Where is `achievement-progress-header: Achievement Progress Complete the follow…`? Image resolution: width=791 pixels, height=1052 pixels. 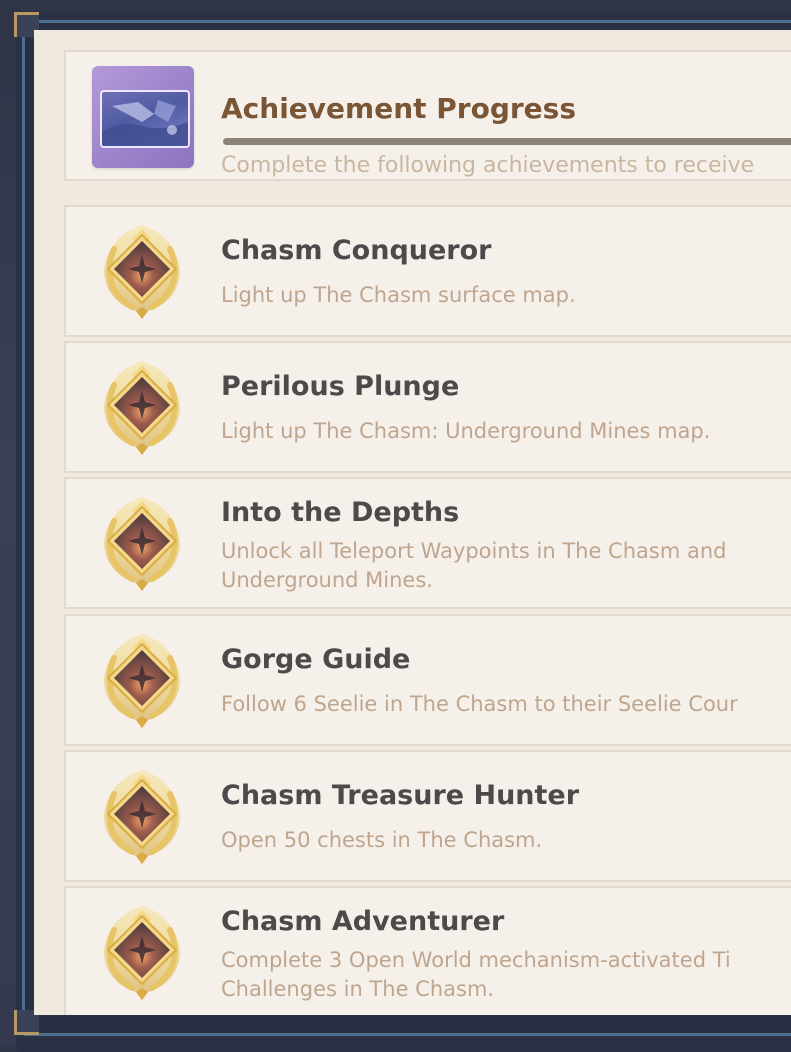 achievement-progress-header: Achievement Progress Complete the follow… is located at coordinates (427, 115).